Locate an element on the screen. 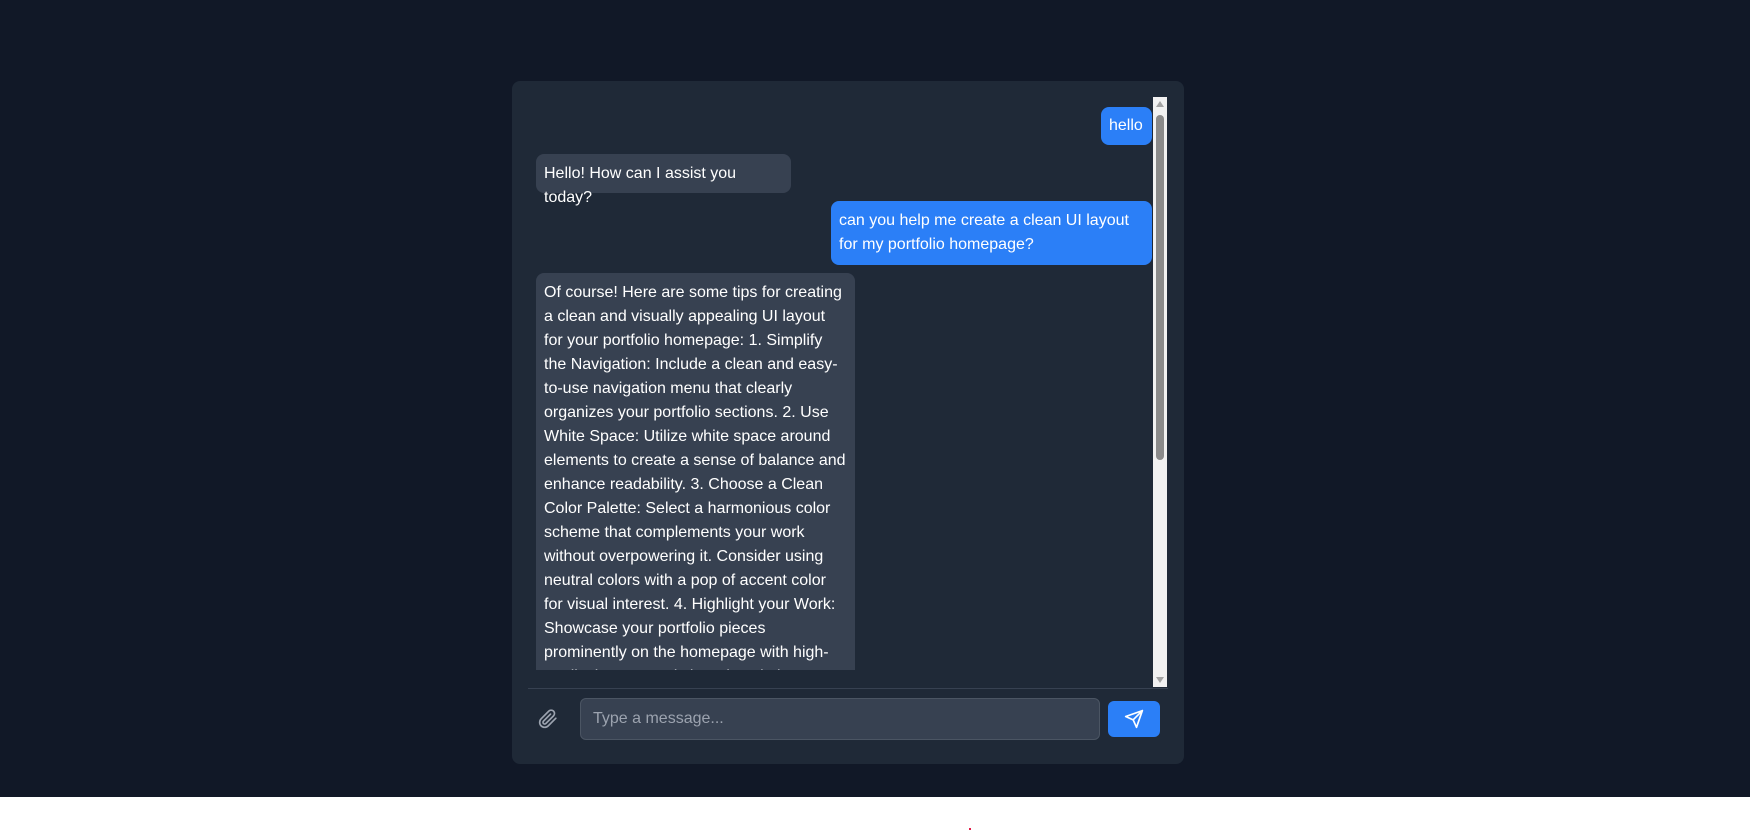 This screenshot has height=833, width=1750. scroll-thumb is located at coordinates (1160, 287).